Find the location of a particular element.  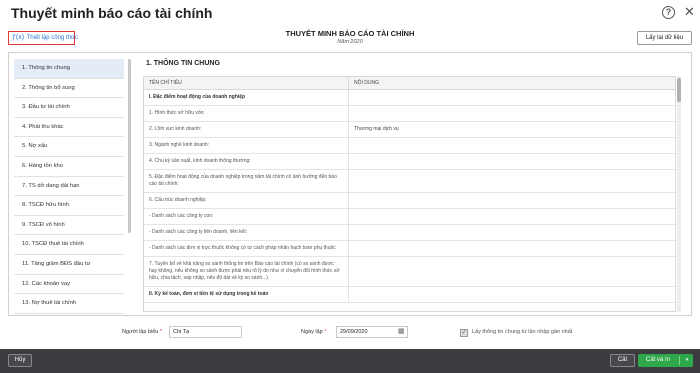

sidebar-item-bad-debt: 5. Nợ xấu is located at coordinates (69, 147).